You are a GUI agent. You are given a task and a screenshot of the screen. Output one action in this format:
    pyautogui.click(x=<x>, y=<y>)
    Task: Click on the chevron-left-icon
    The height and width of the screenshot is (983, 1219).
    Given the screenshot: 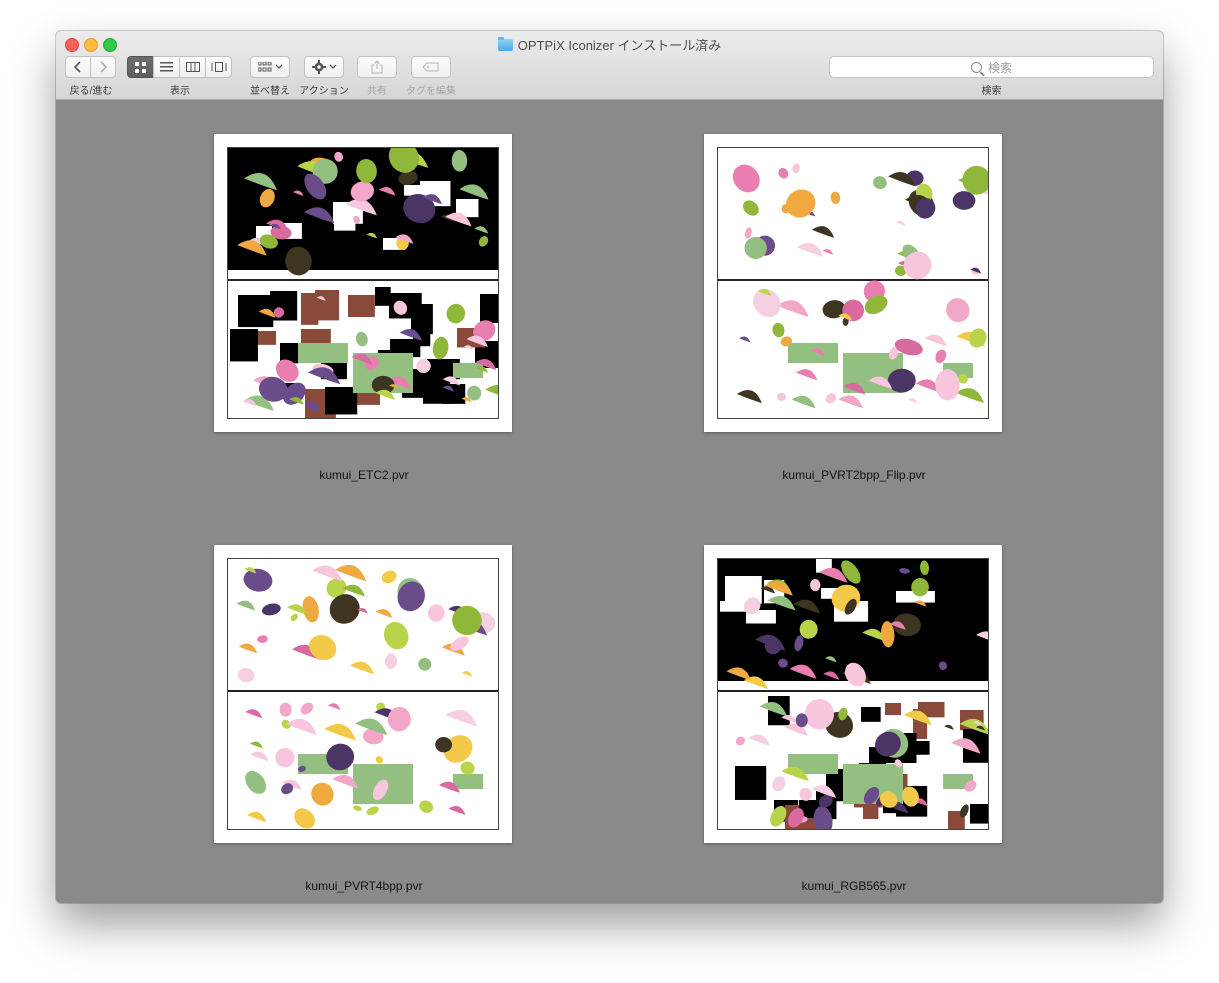 What is the action you would take?
    pyautogui.click(x=77, y=67)
    